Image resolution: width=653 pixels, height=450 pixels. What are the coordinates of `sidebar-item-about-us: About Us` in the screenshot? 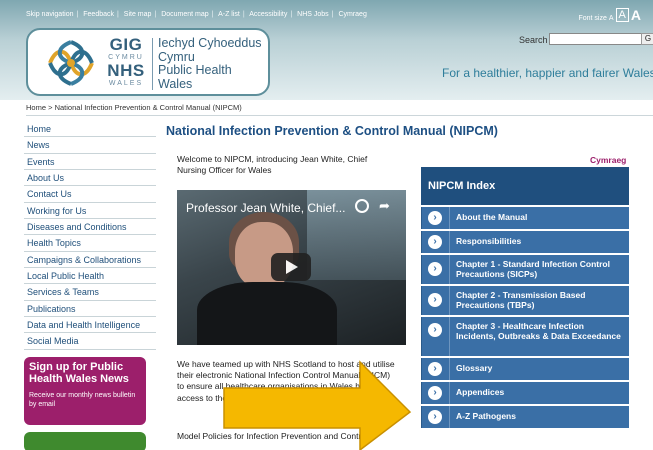 It's located at (90, 178).